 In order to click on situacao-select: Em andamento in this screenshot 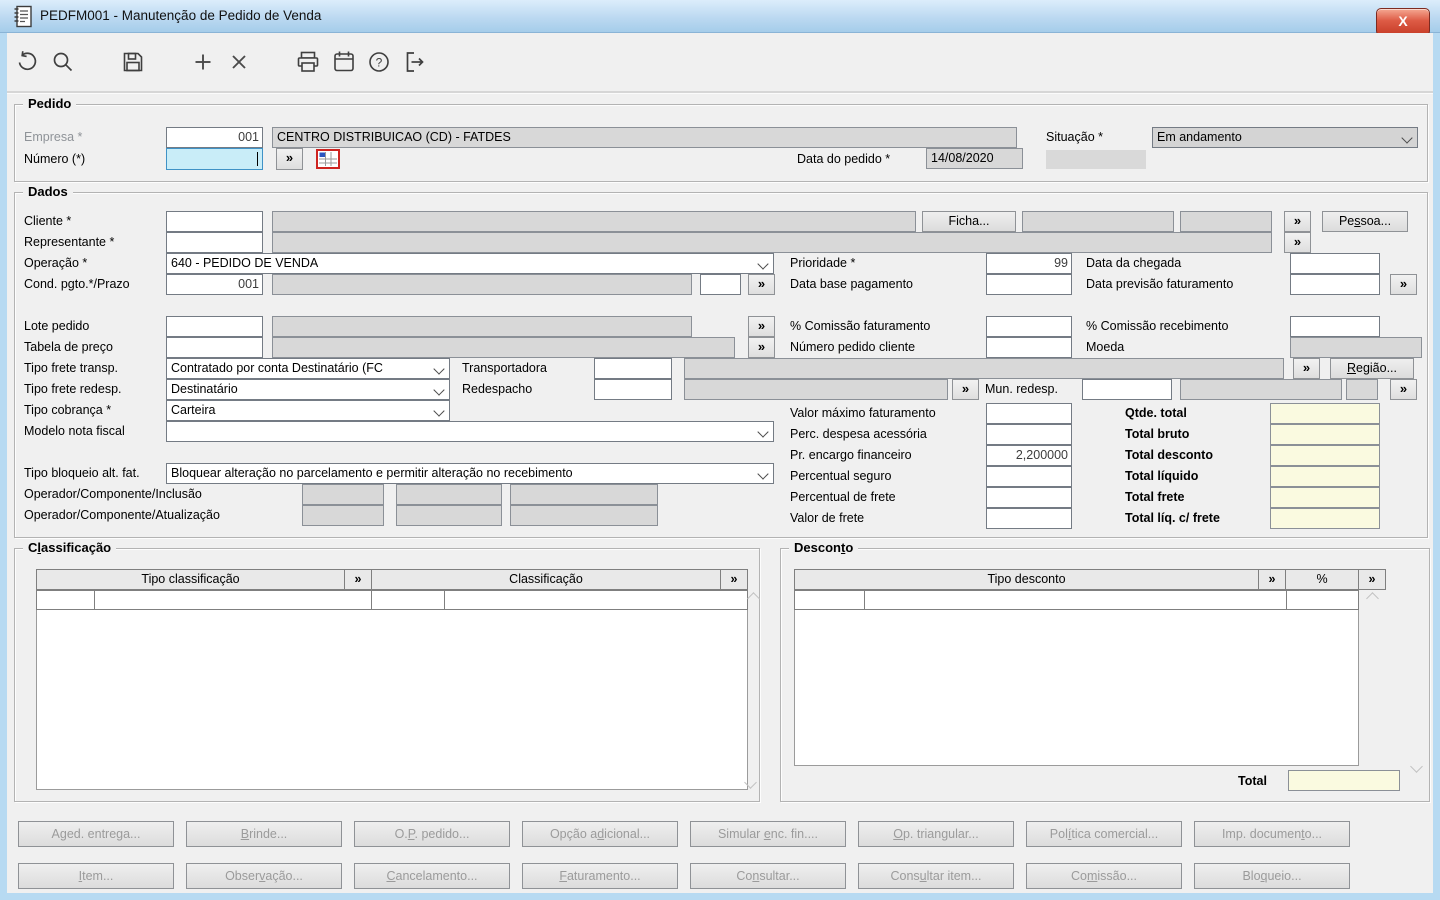, I will do `click(1285, 137)`.